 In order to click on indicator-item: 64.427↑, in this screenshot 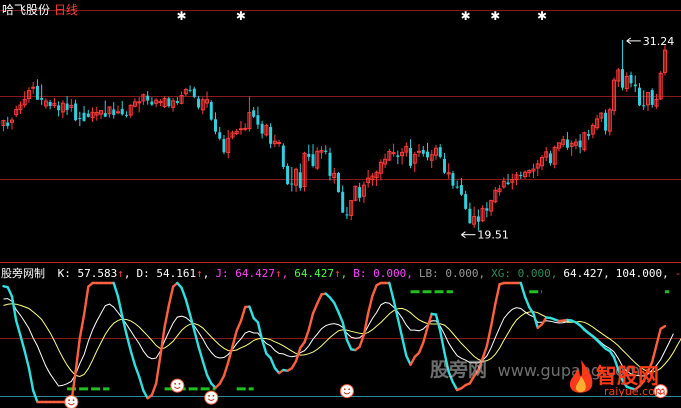, I will do `click(321, 273)`.